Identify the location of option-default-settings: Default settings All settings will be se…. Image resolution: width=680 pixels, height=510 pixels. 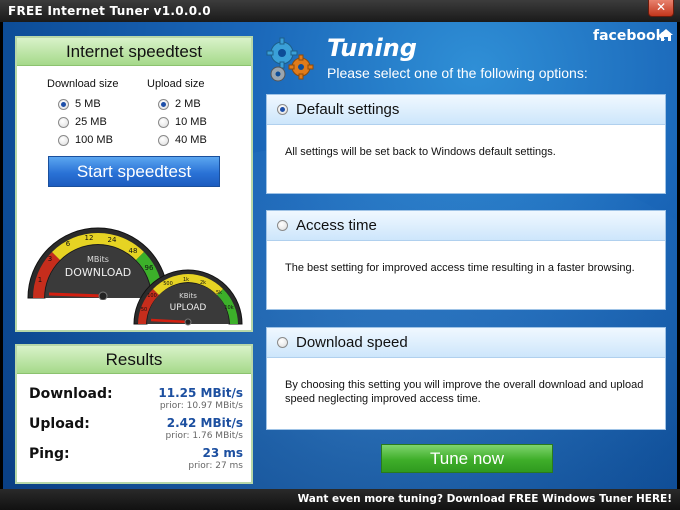
(466, 144).